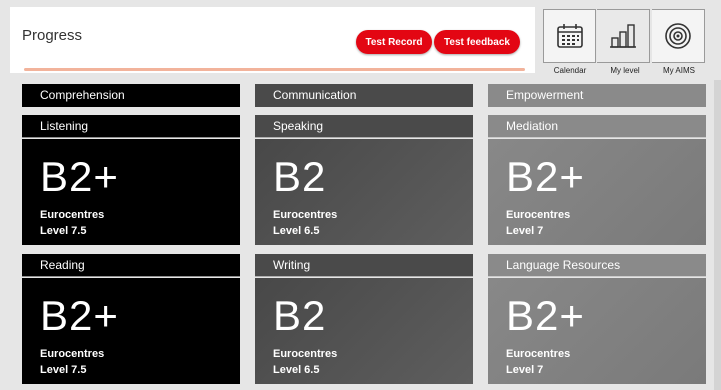 Image resolution: width=721 pixels, height=390 pixels. I want to click on category-empowerment: Empowerment, so click(597, 95).